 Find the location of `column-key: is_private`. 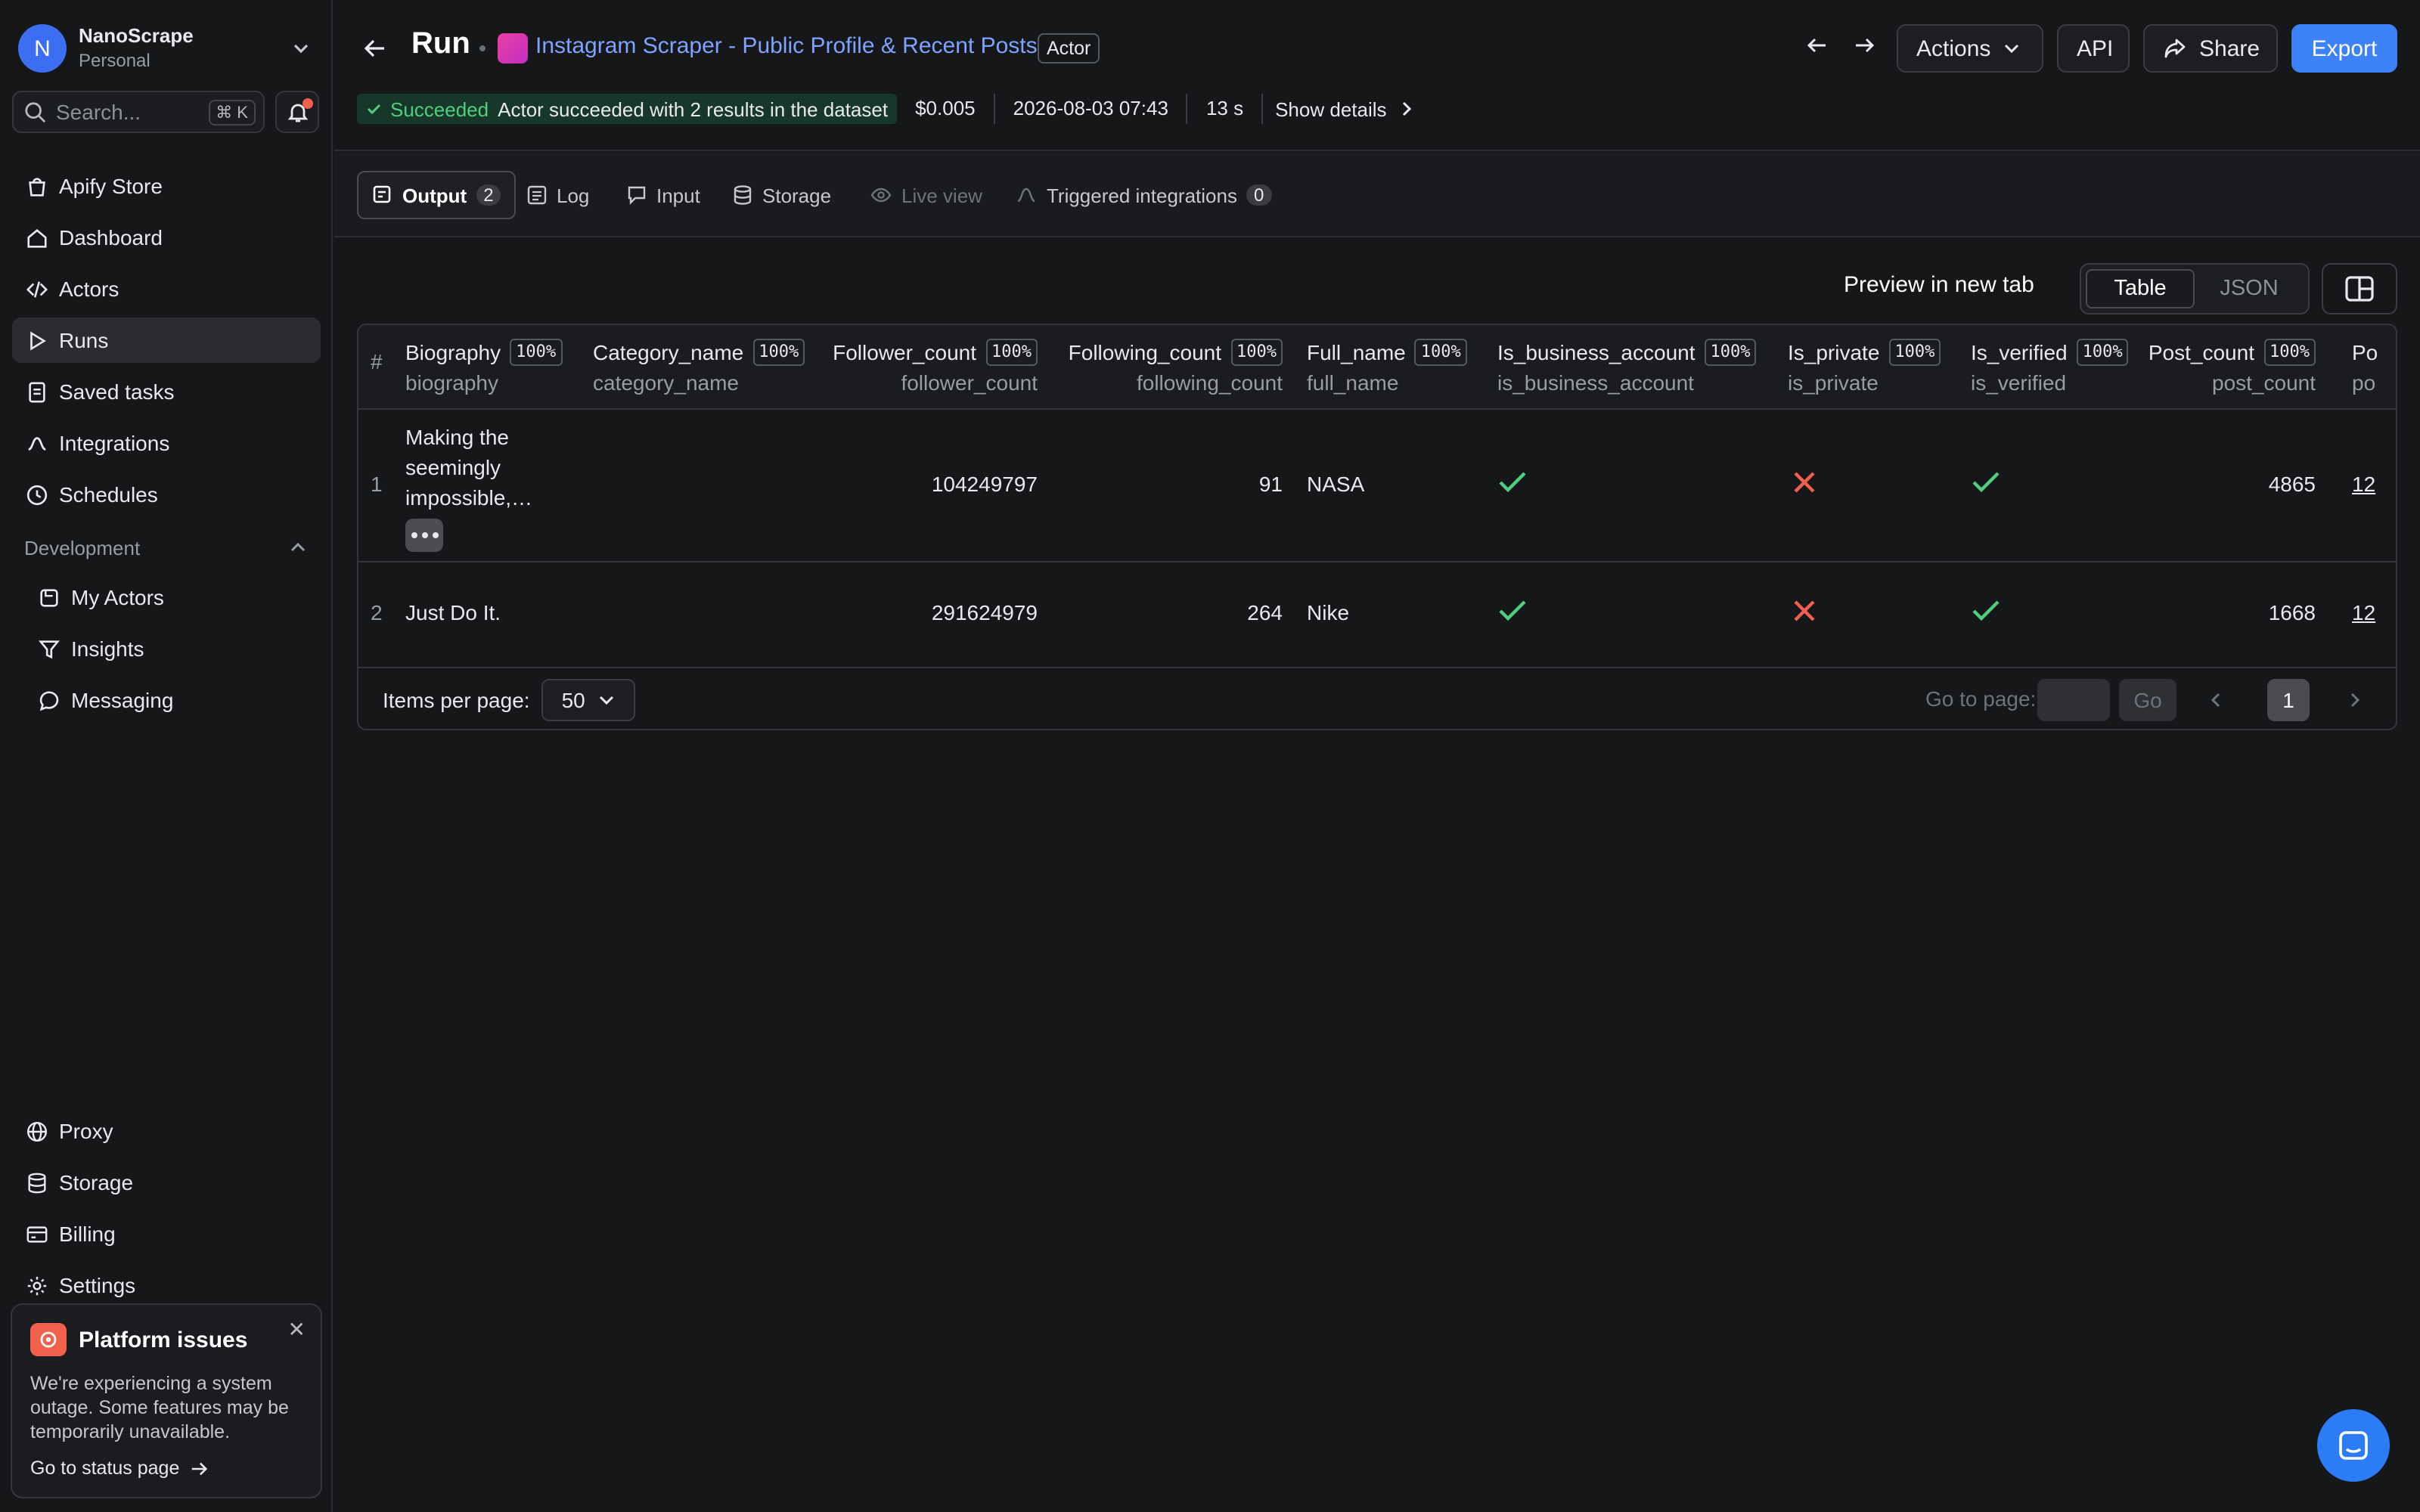

column-key: is_private is located at coordinates (1833, 382).